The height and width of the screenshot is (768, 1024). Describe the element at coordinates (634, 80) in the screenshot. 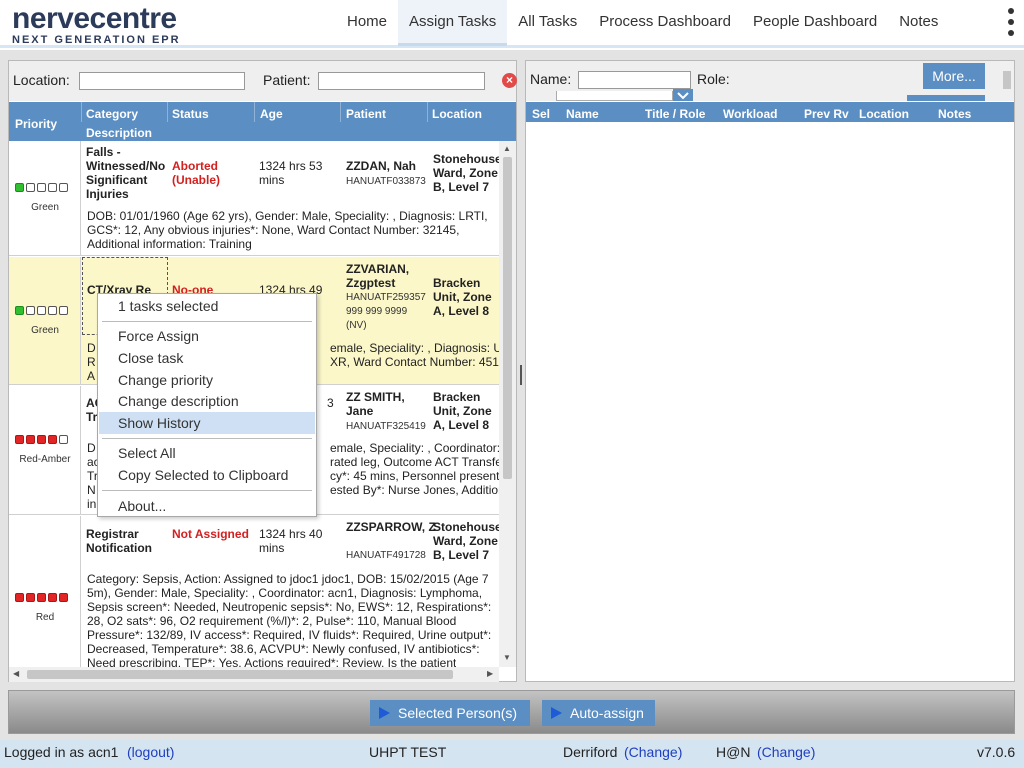

I see `name-filter-input` at that location.